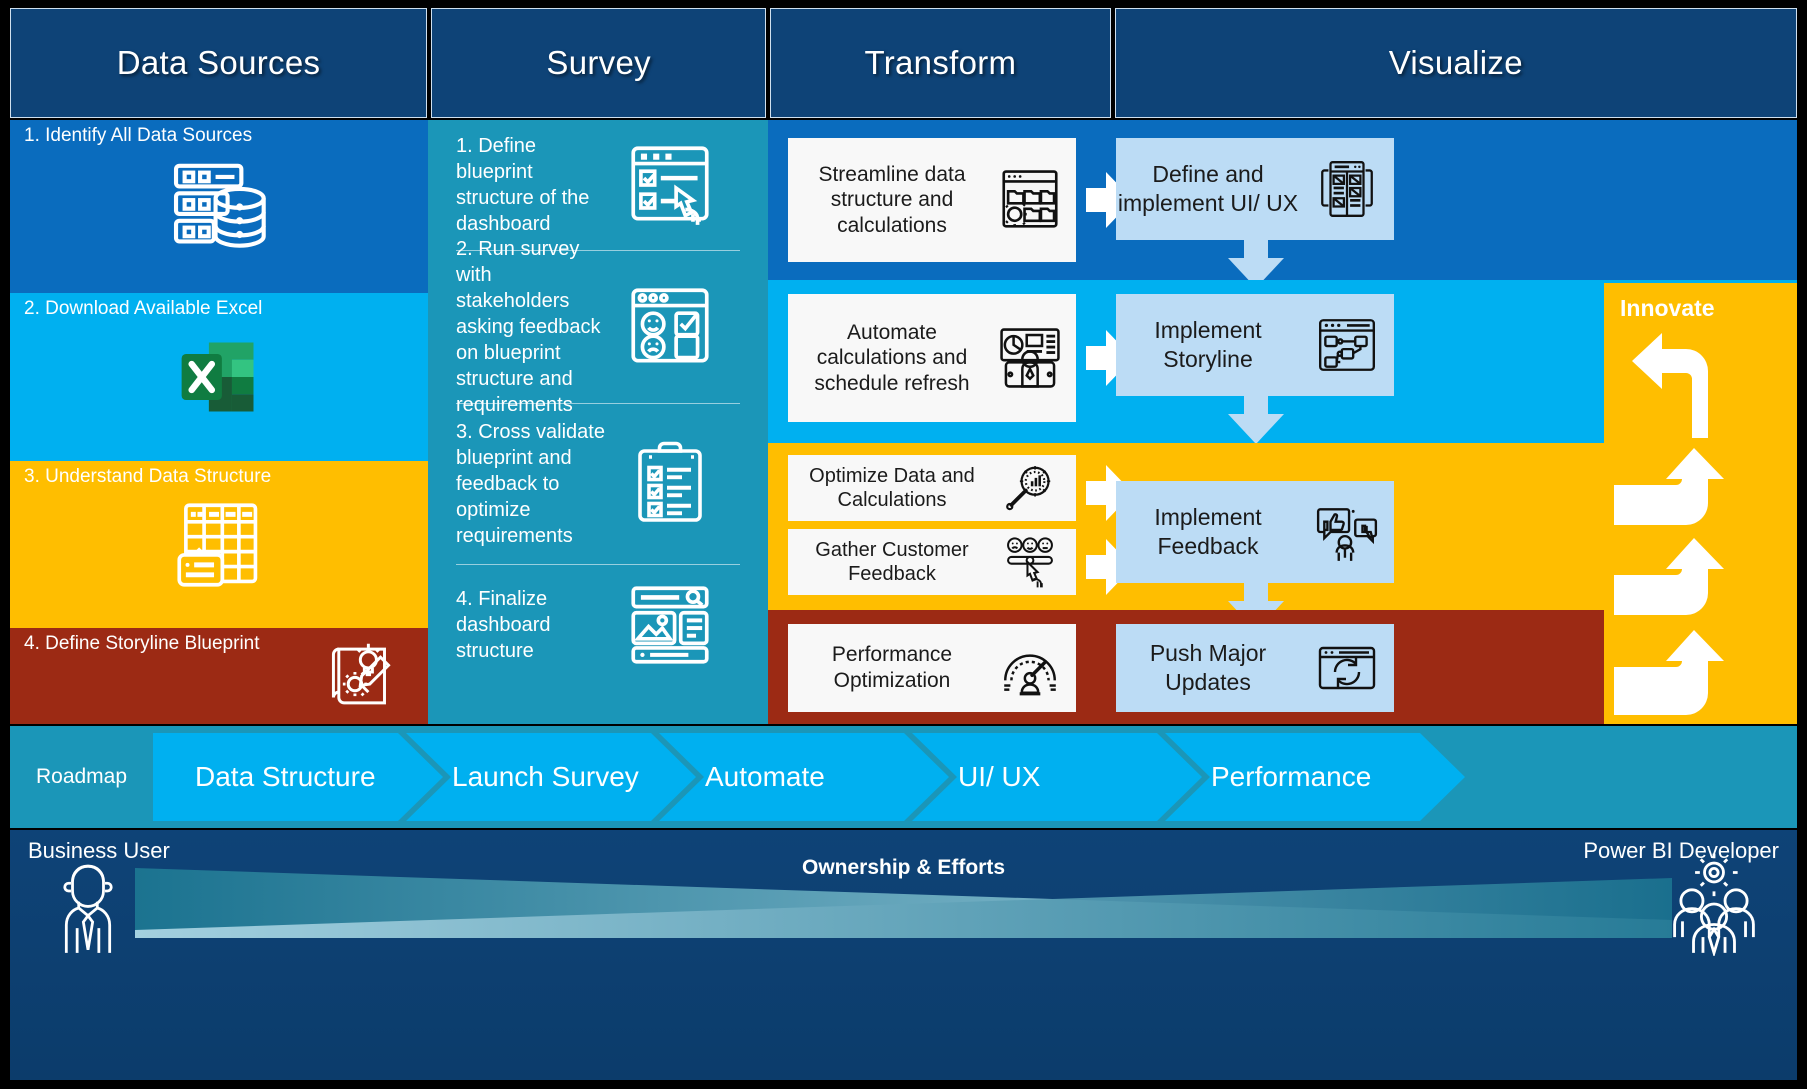  I want to click on transform-card-4-label: Gather Customer Feedback, so click(892, 561).